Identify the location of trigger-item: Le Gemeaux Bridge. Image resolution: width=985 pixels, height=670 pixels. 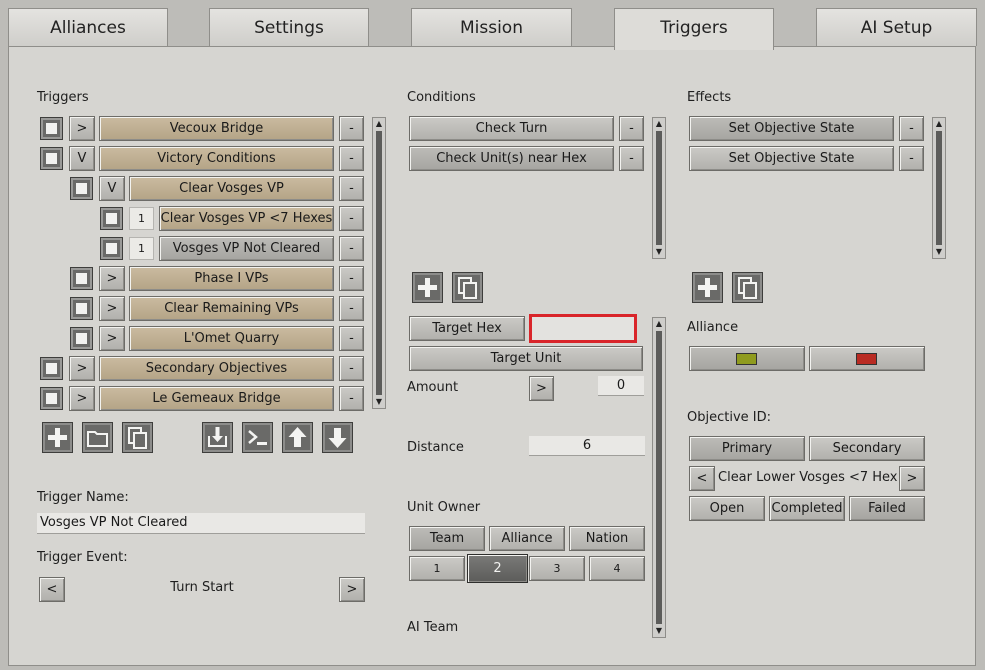
(216, 398).